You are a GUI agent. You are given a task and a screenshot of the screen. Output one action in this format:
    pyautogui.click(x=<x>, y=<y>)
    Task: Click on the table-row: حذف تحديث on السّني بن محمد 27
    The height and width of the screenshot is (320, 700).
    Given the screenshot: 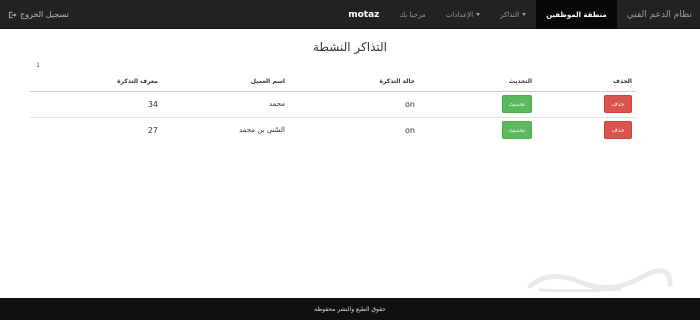 What is the action you would take?
    pyautogui.click(x=333, y=129)
    